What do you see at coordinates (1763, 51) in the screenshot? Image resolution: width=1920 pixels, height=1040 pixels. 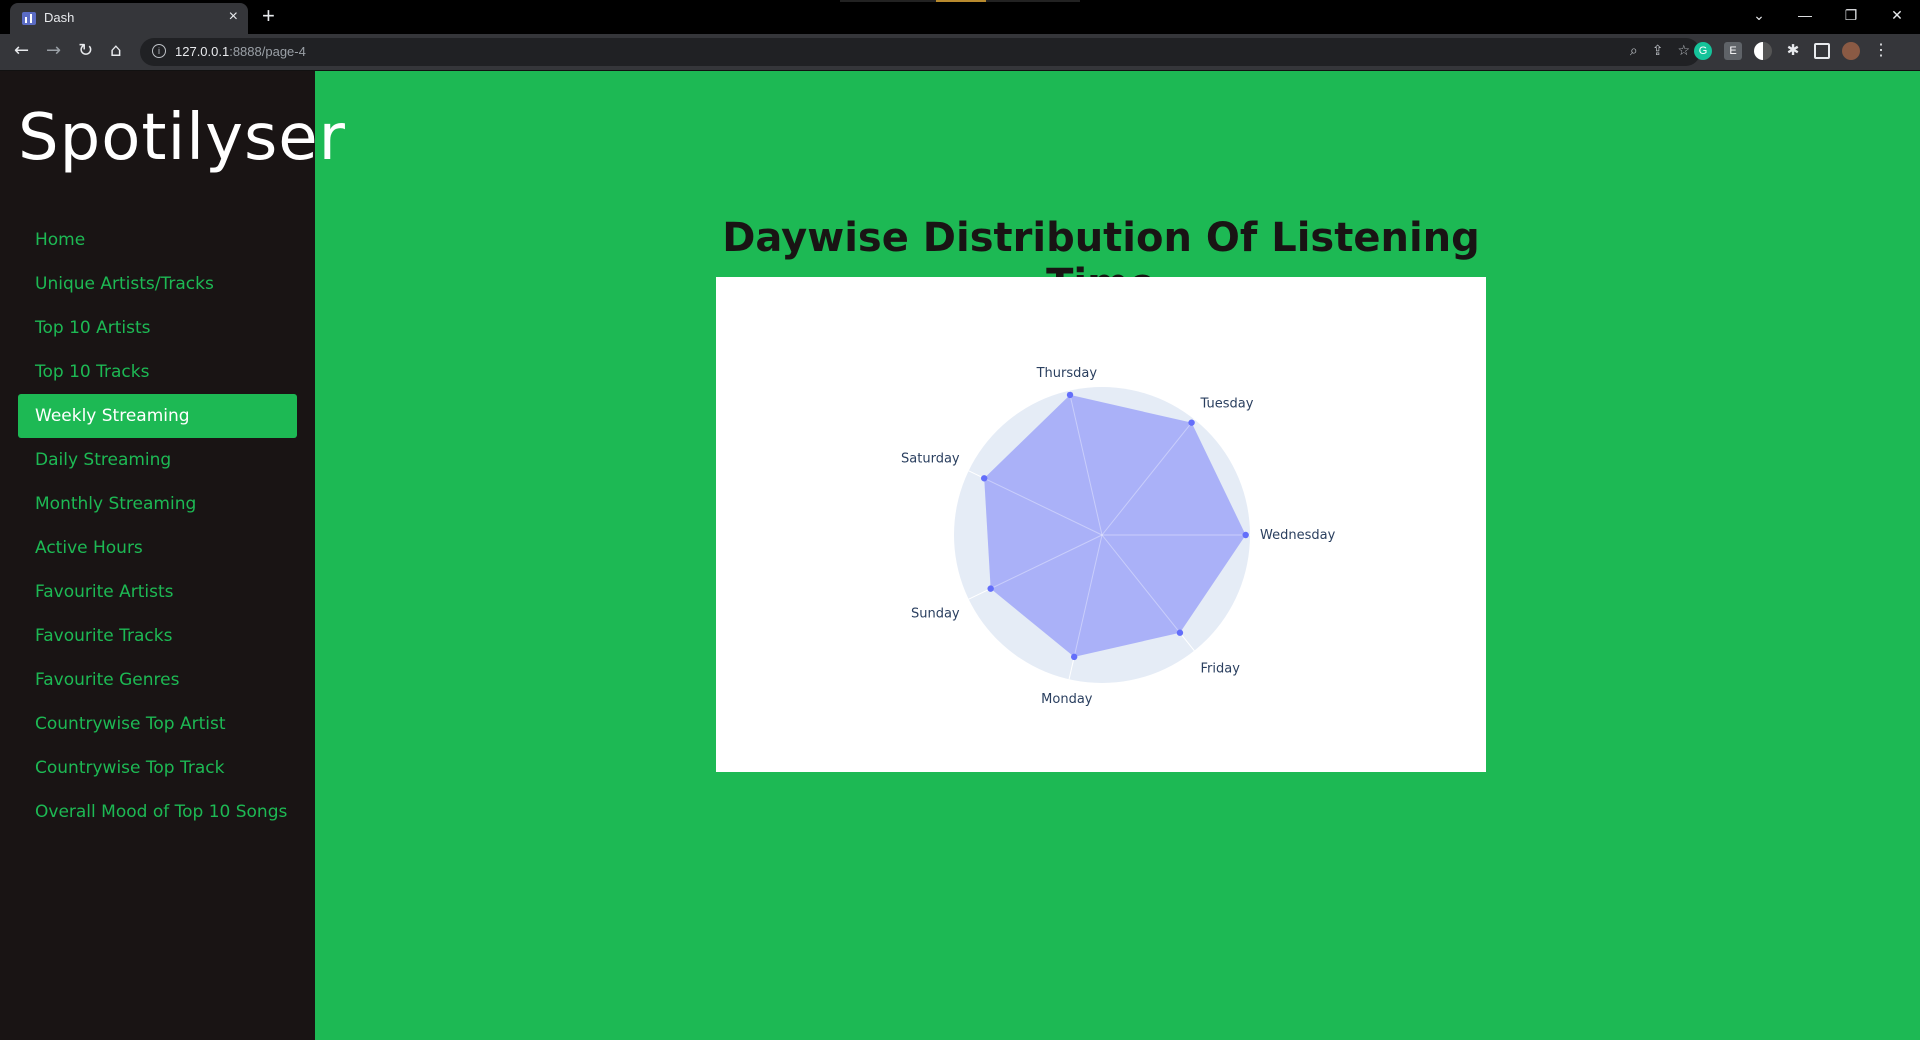 I see `dark-mode-icon` at bounding box center [1763, 51].